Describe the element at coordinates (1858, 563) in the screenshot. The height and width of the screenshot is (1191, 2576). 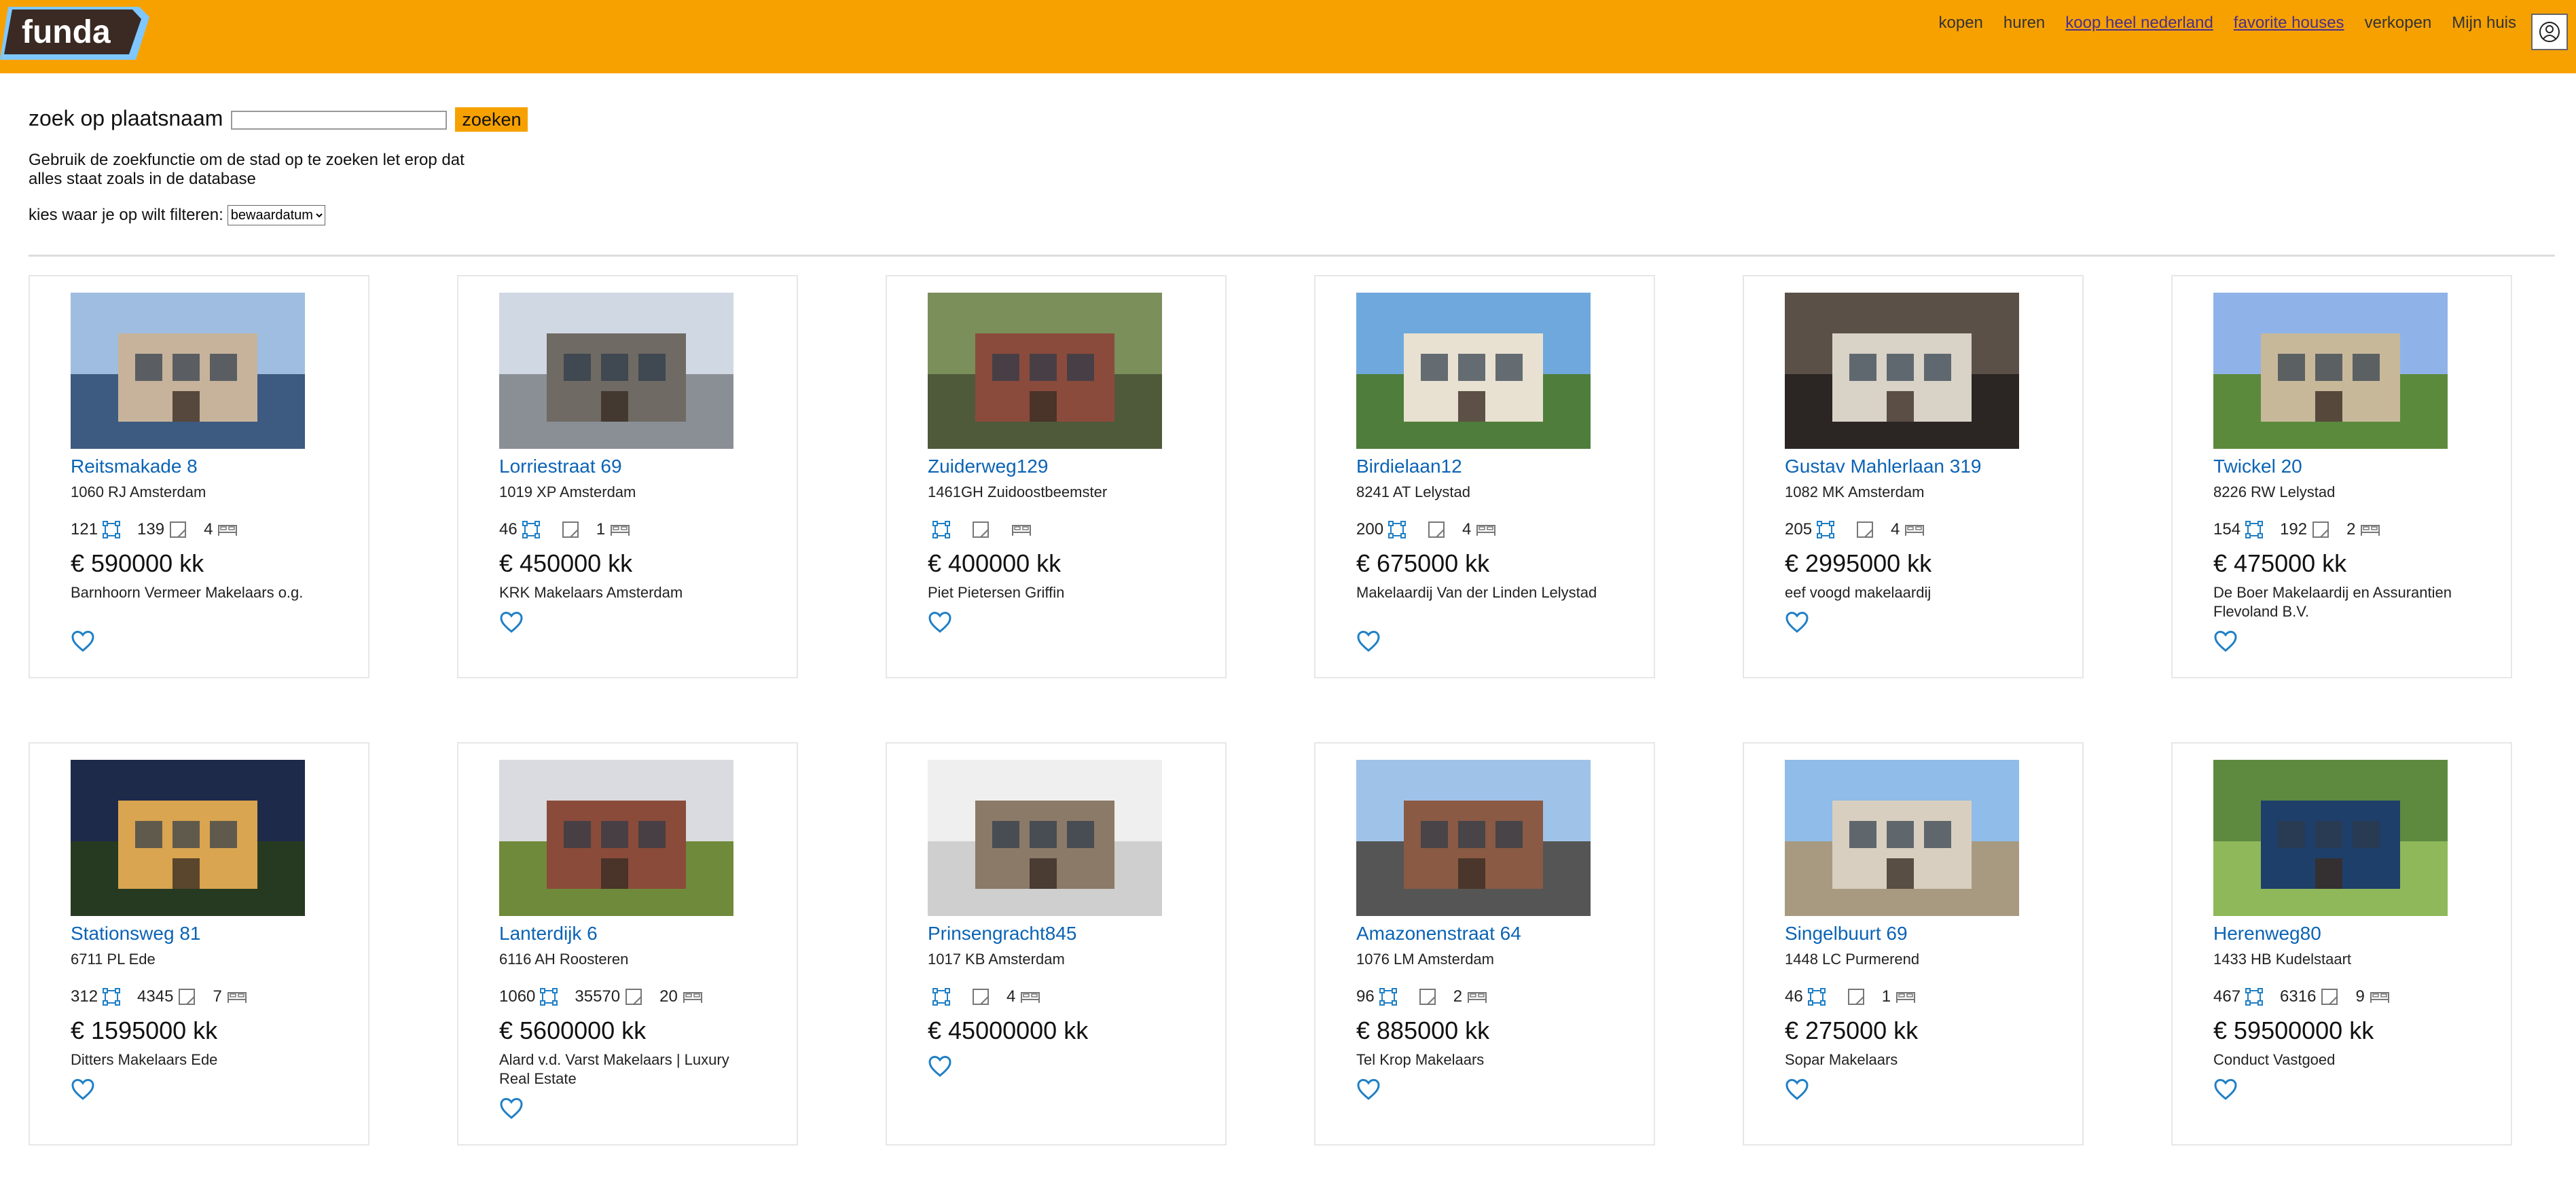
I see `listing-price: € 2995000 kk` at that location.